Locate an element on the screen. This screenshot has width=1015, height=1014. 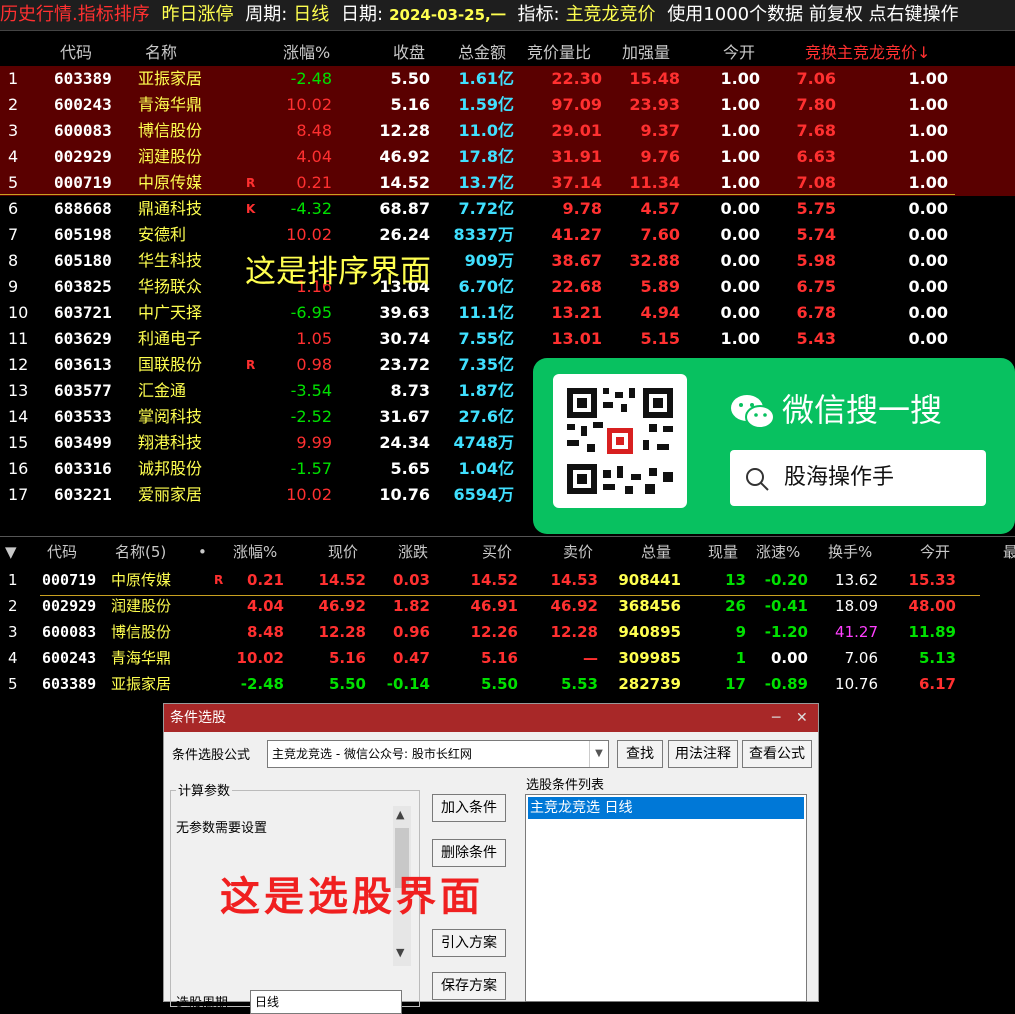
scroll-up-icon: ▲ is located at coordinates (400, 814).